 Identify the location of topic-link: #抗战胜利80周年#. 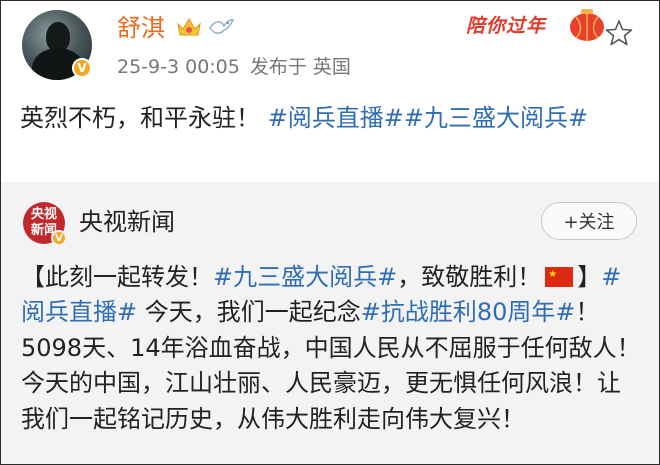
(468, 312).